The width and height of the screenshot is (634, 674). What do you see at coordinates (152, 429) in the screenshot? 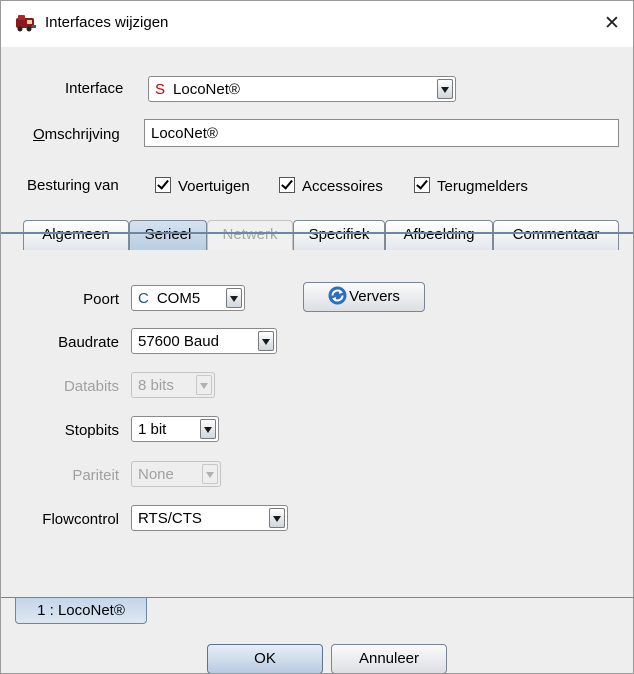
I see `stopbits-select-value: 1 bit` at bounding box center [152, 429].